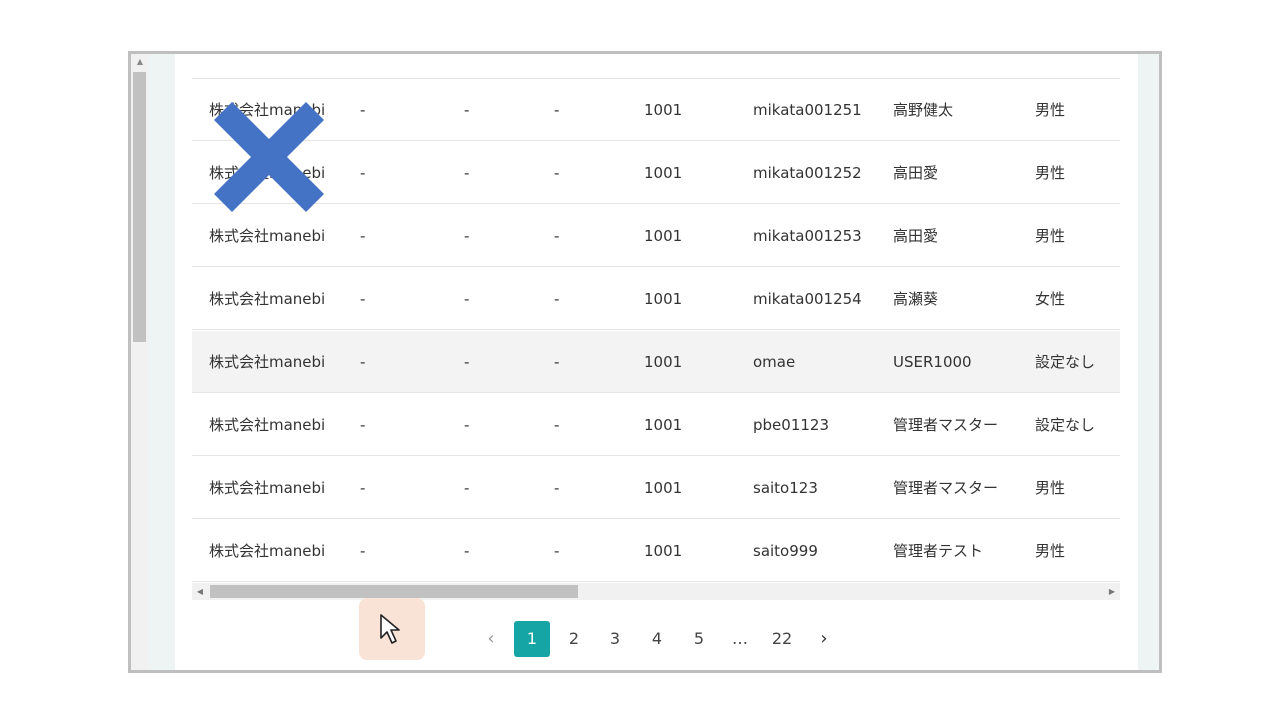 The image size is (1280, 720). What do you see at coordinates (782, 639) in the screenshot?
I see `page-button-22: 22` at bounding box center [782, 639].